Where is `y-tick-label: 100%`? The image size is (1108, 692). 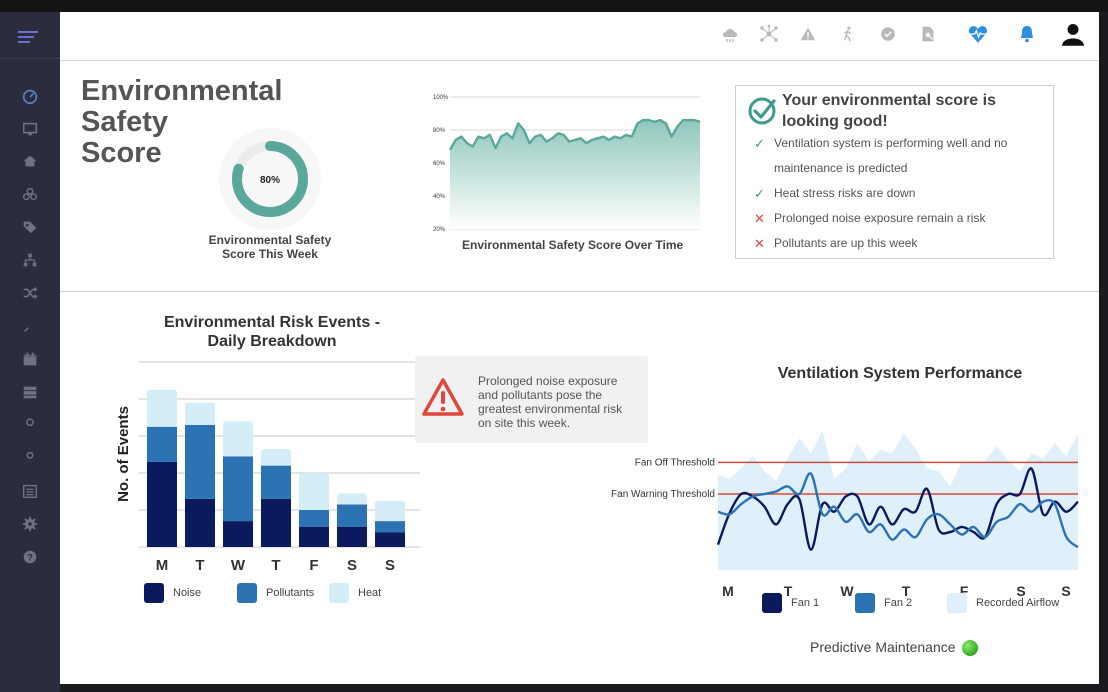 y-tick-label: 100% is located at coordinates (441, 98).